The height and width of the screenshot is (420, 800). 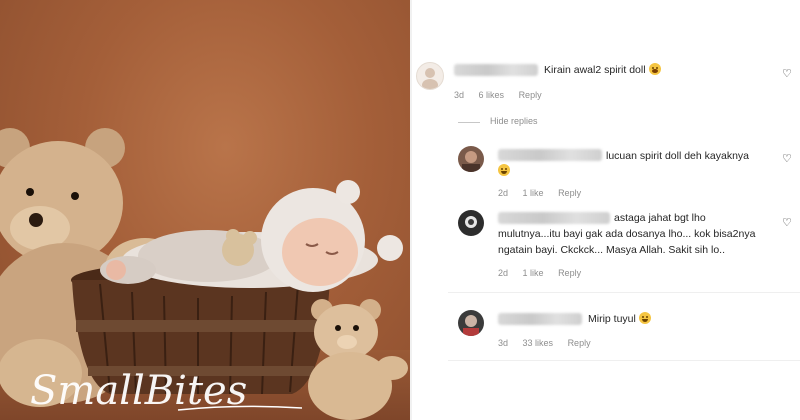 What do you see at coordinates (251, 236) in the screenshot?
I see `sleeping-baby-image` at bounding box center [251, 236].